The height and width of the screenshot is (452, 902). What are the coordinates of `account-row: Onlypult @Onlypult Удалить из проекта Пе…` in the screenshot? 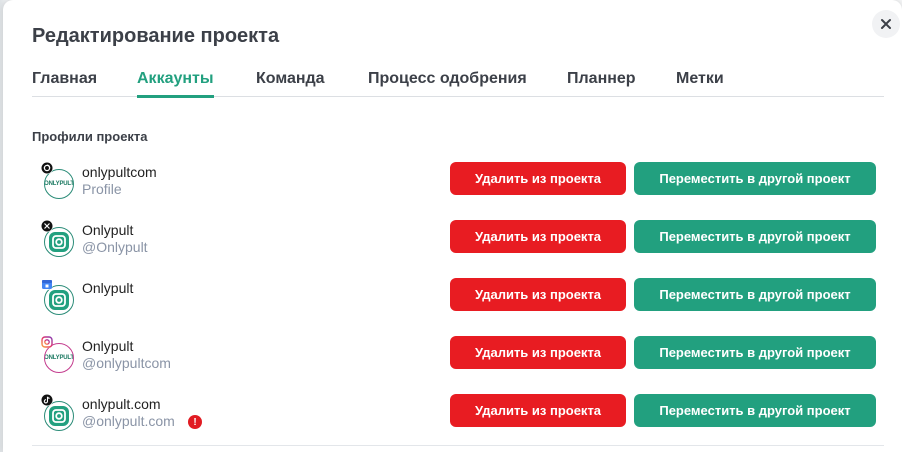 It's located at (458, 243).